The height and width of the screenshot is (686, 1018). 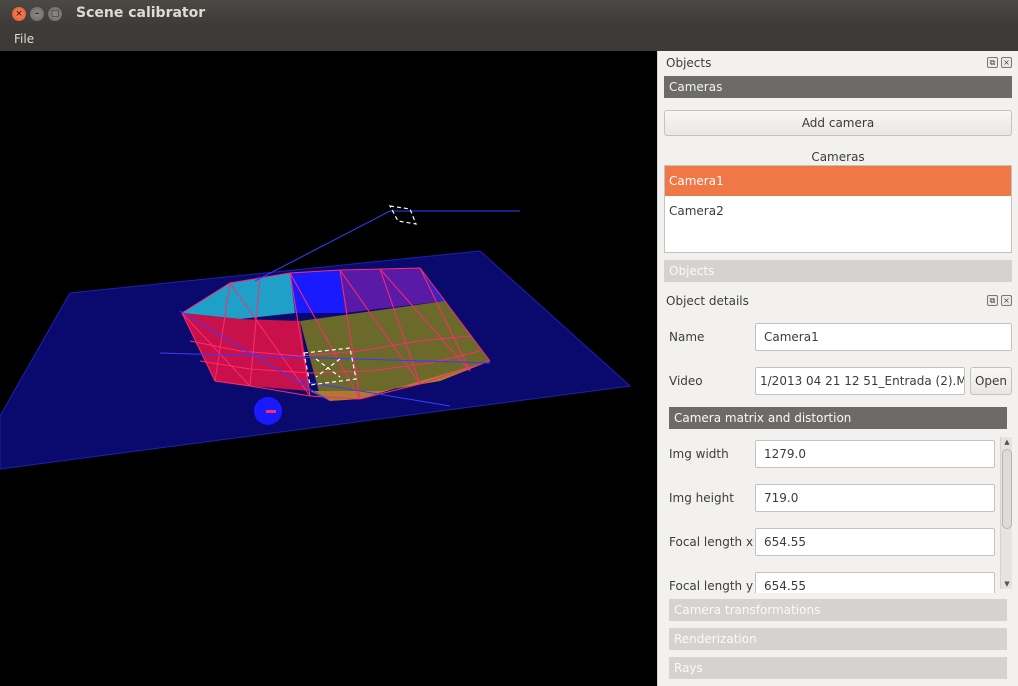 I want to click on window-minimize-button: –, so click(x=37, y=14).